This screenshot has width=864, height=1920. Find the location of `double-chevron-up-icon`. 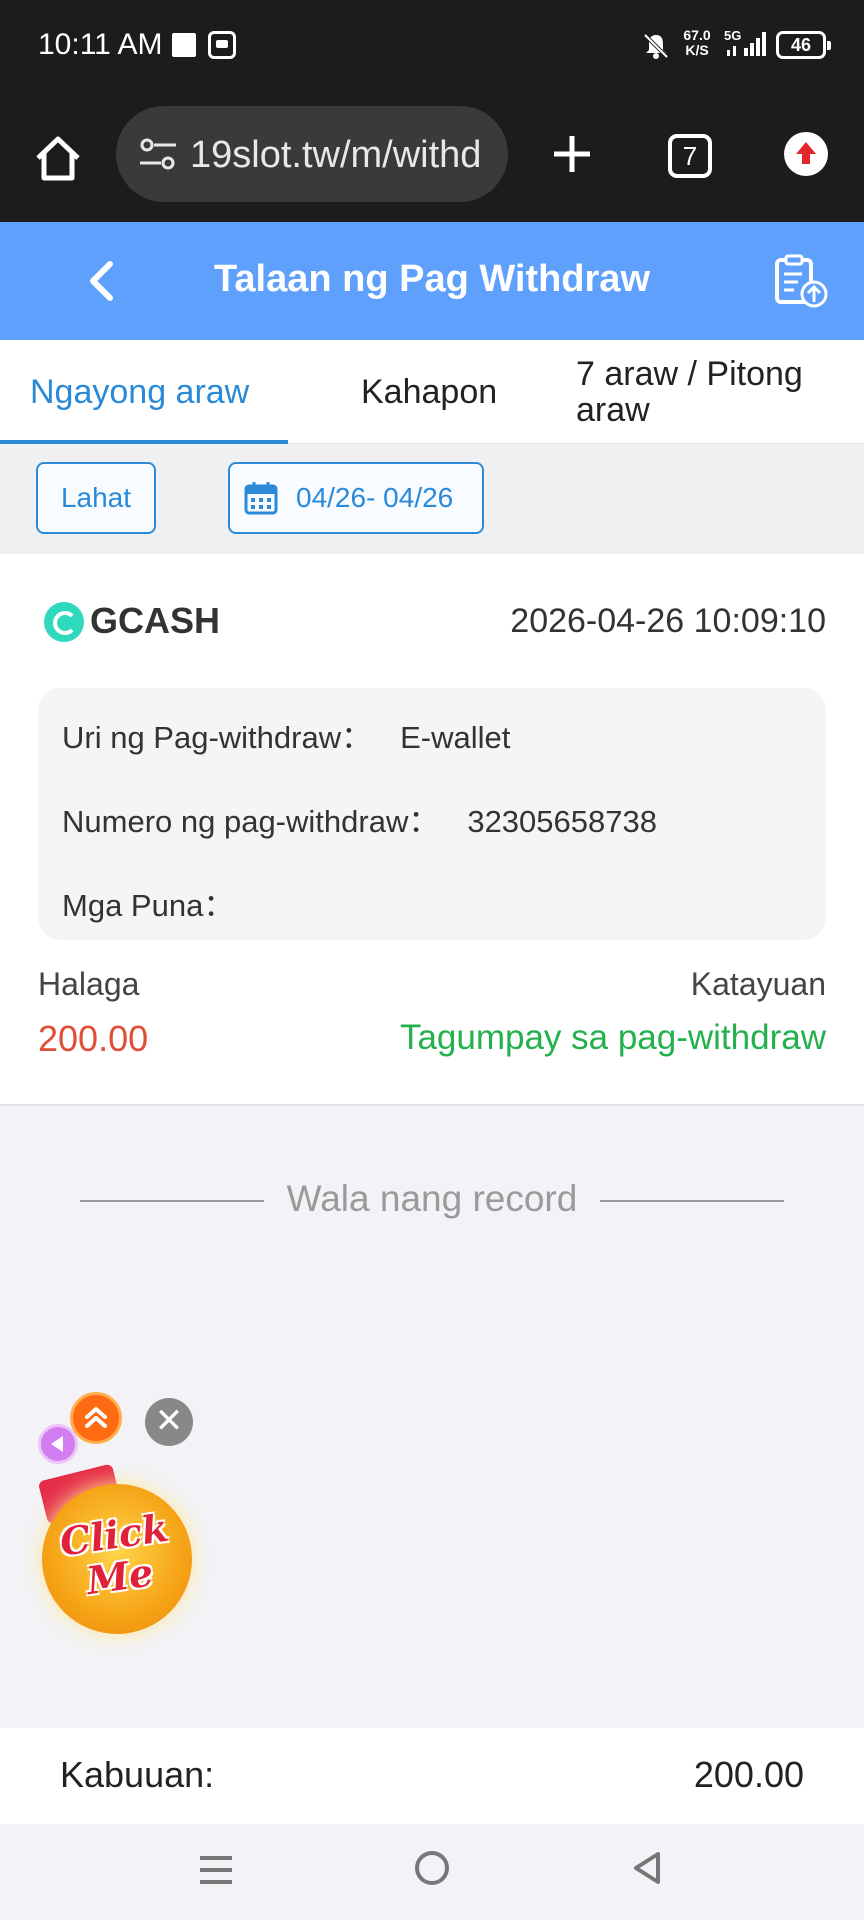

double-chevron-up-icon is located at coordinates (96, 1417).